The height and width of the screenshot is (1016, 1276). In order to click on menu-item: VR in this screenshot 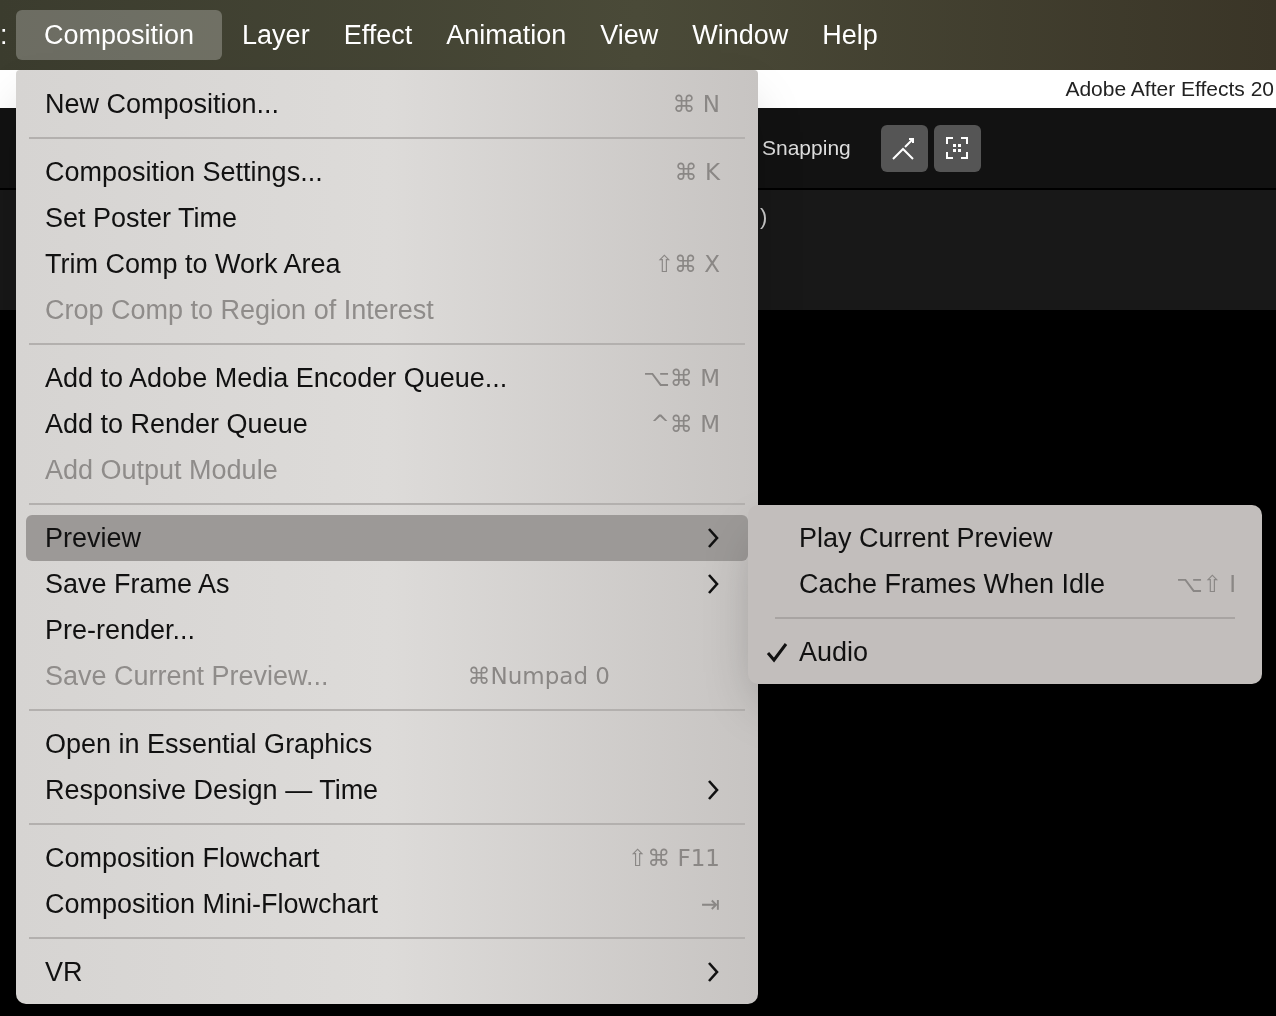, I will do `click(387, 972)`.